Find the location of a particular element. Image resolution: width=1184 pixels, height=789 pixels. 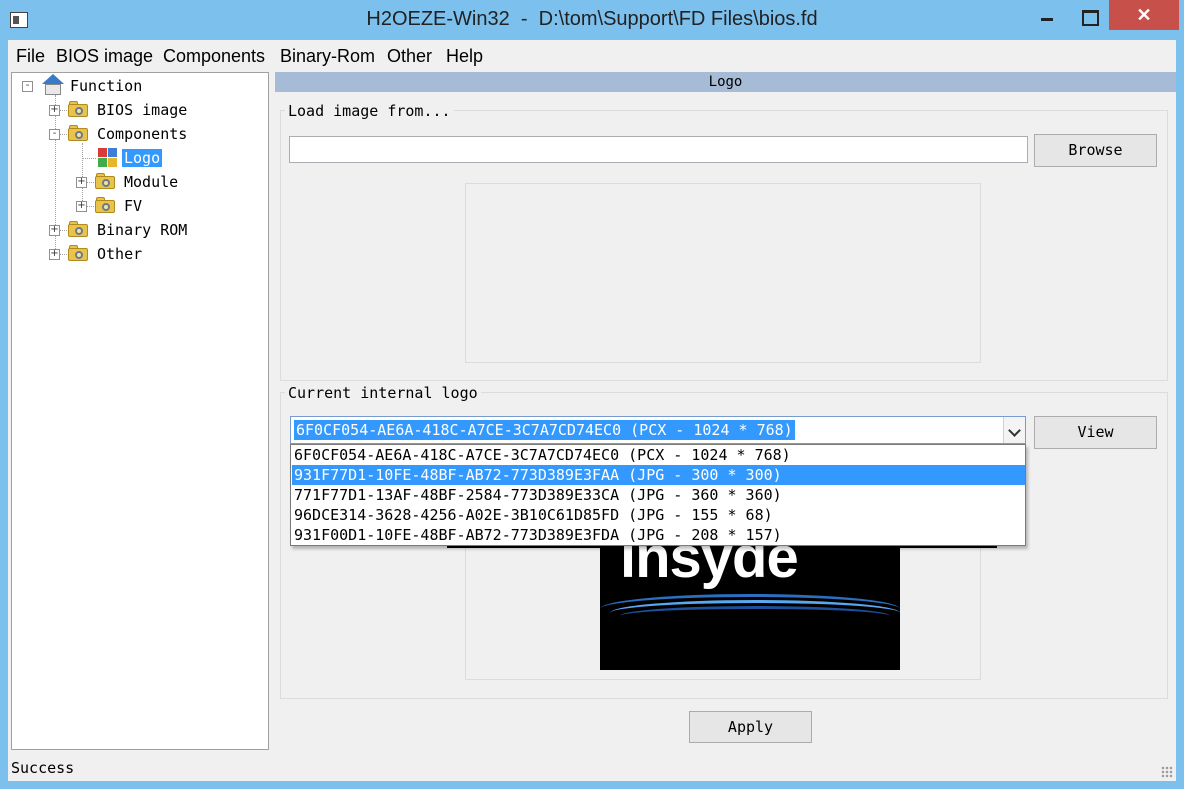

resize-grip-icon is located at coordinates (1167, 772).